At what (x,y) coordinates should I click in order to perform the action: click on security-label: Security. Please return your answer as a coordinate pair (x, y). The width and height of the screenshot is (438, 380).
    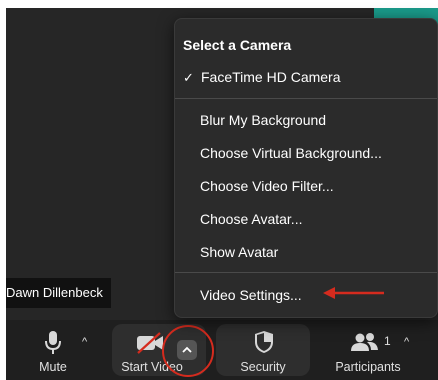
    Looking at the image, I should click on (263, 367).